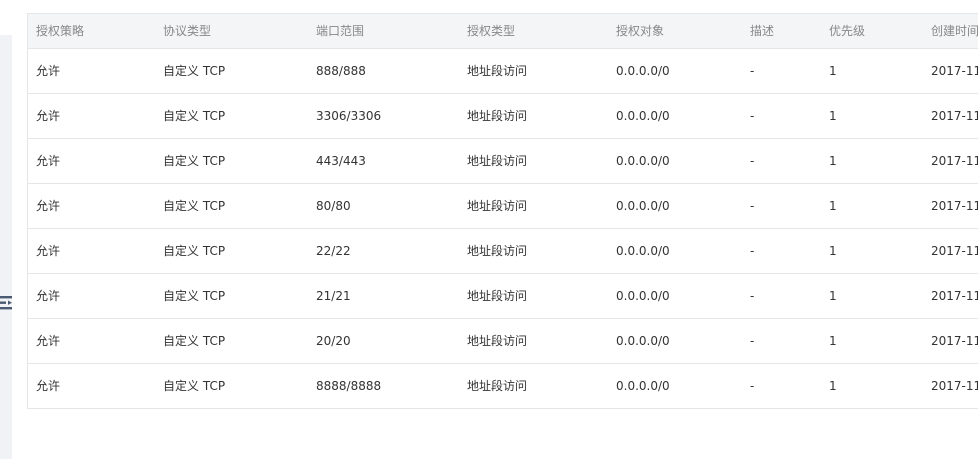 This screenshot has height=459, width=978. I want to click on column-header-protocol: 协议类型, so click(231, 31).